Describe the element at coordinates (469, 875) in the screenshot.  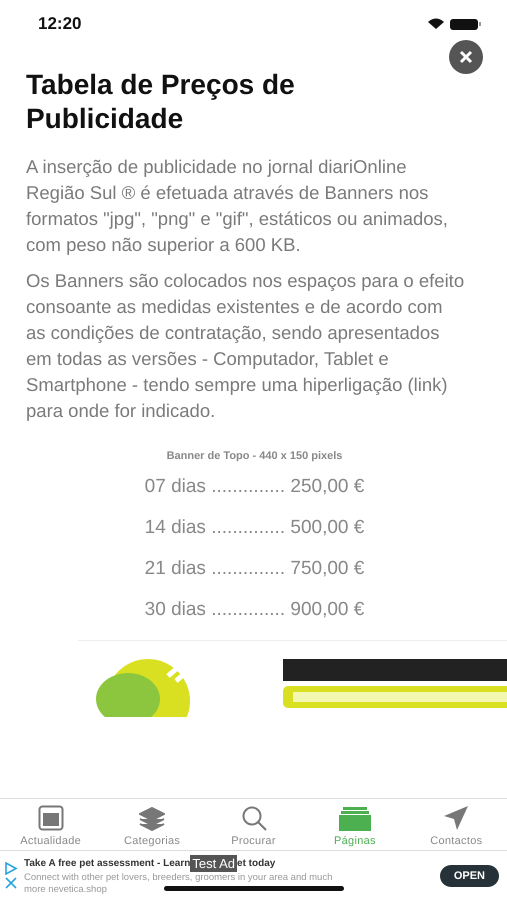
I see `open-button: OPEN` at that location.